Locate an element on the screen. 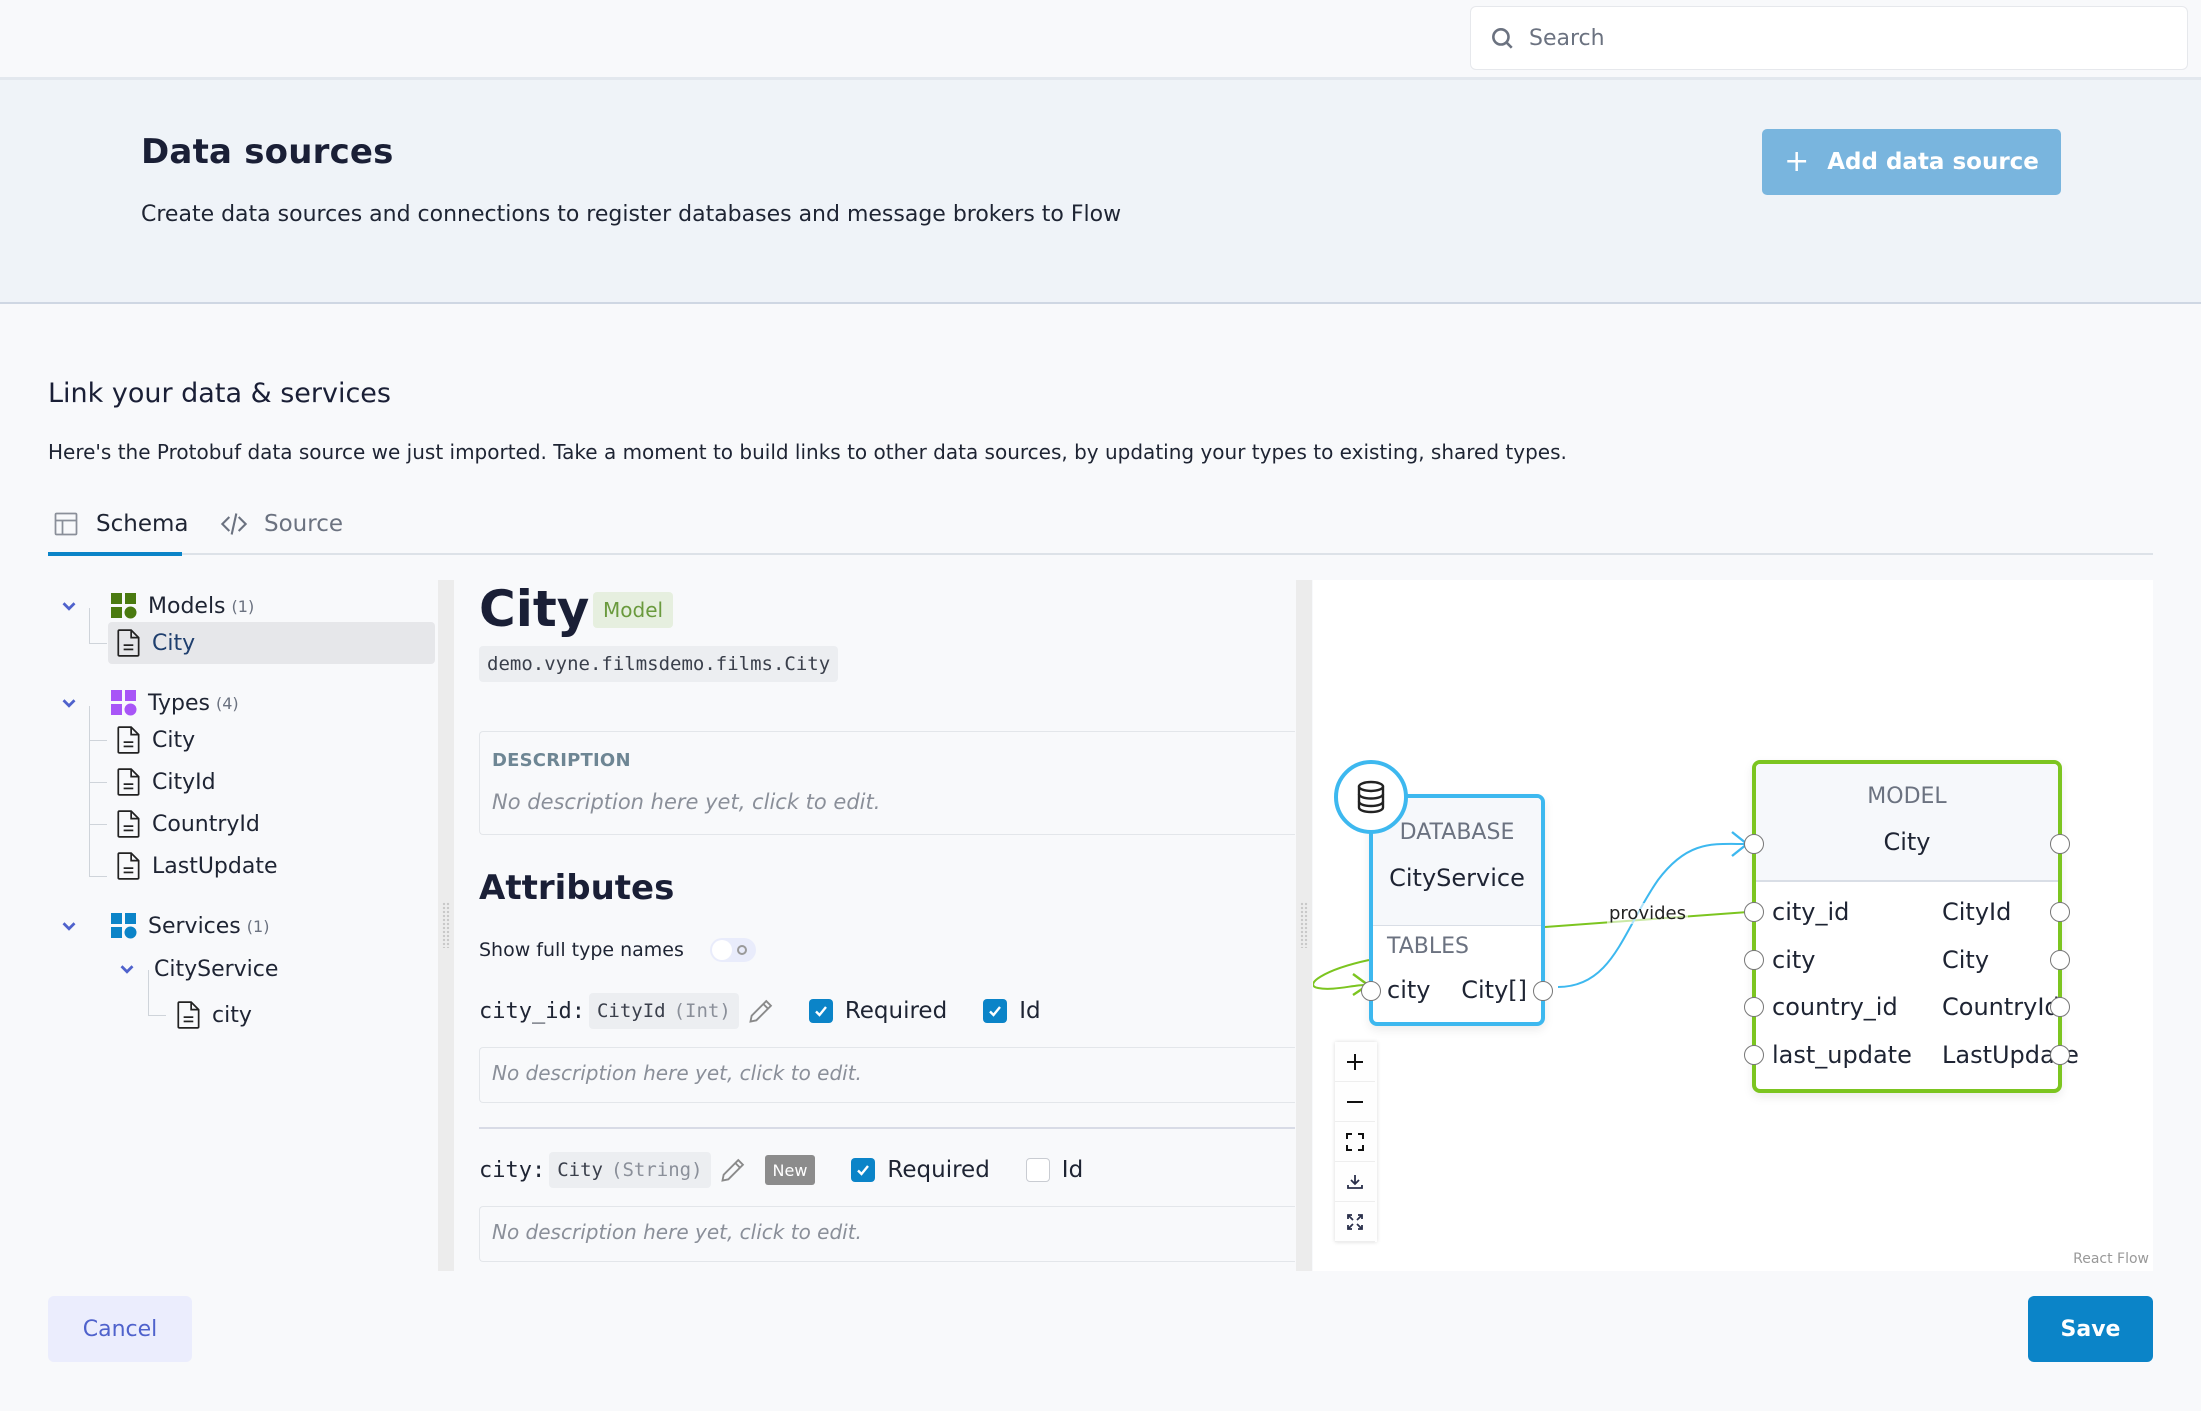 The width and height of the screenshot is (2201, 1411). fullscreen-button is located at coordinates (1355, 1222).